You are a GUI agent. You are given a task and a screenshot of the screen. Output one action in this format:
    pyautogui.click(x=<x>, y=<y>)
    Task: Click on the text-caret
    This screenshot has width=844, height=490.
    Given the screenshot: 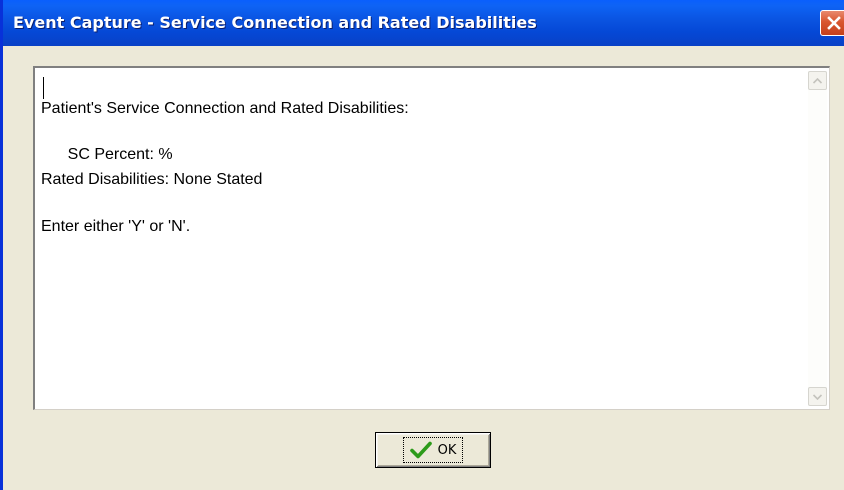 What is the action you would take?
    pyautogui.click(x=43, y=88)
    